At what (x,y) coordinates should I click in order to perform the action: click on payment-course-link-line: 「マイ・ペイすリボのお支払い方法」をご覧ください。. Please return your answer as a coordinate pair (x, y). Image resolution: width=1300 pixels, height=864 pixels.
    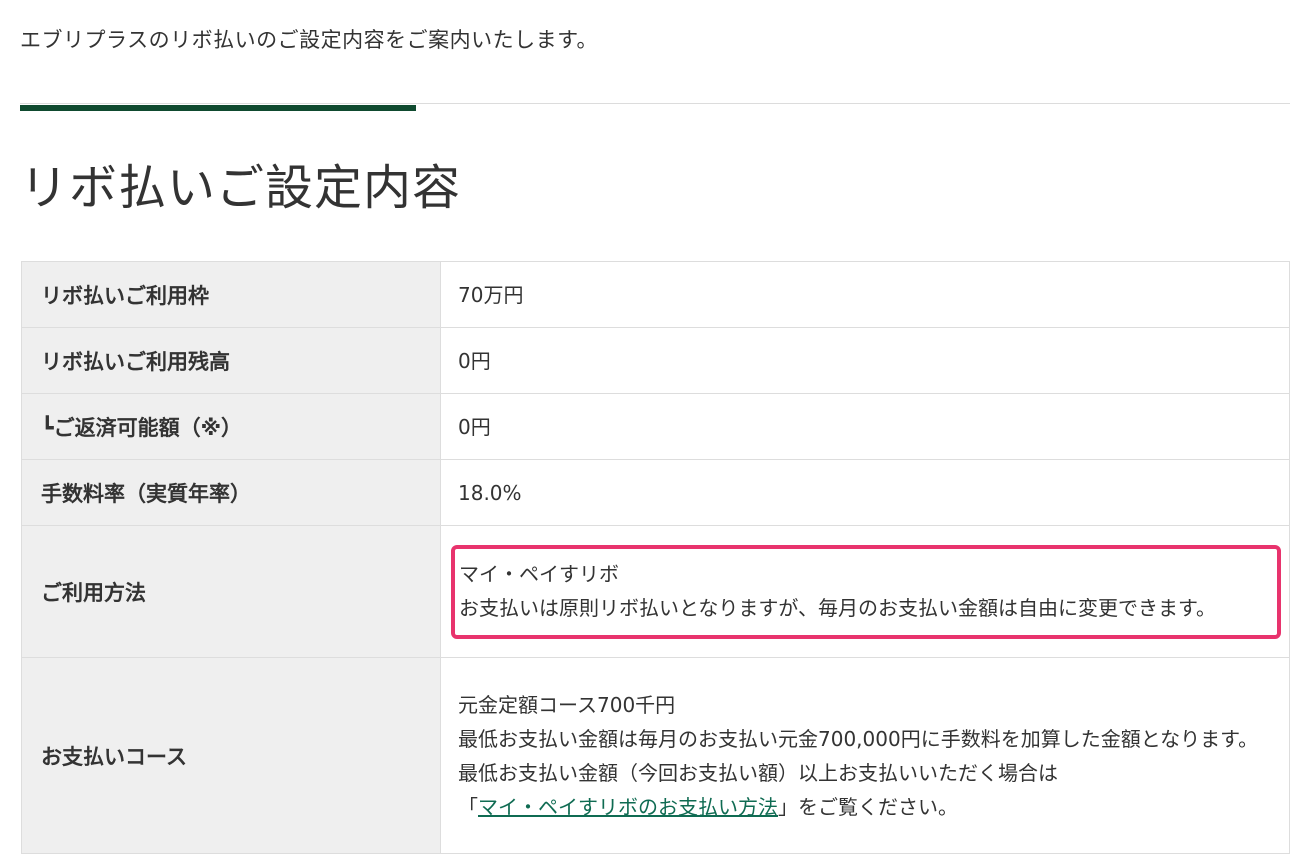
    Looking at the image, I should click on (866, 807).